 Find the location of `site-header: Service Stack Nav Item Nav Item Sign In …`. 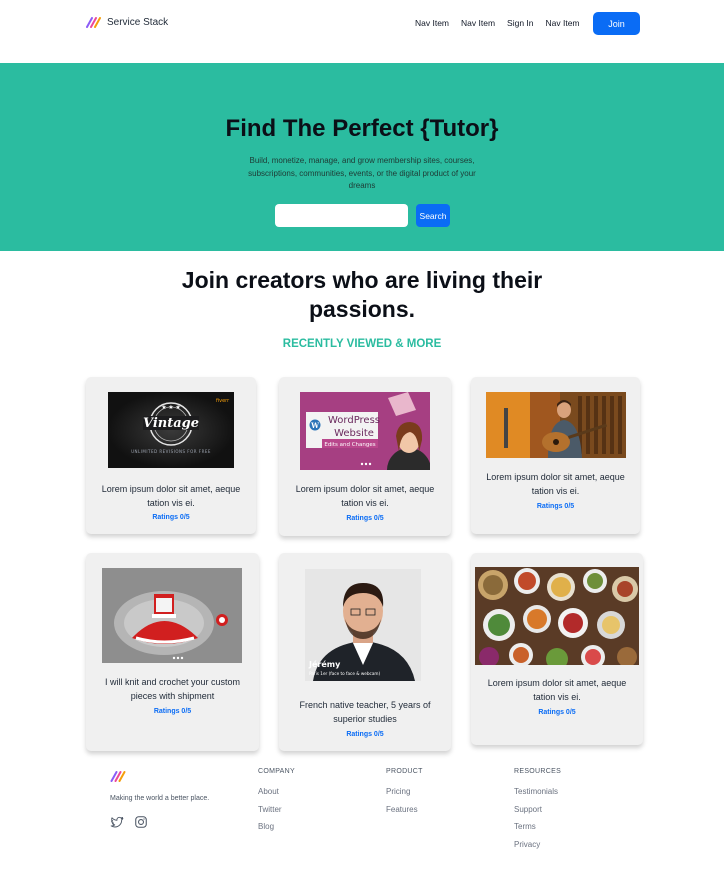

site-header: Service Stack Nav Item Nav Item Sign In … is located at coordinates (362, 31).